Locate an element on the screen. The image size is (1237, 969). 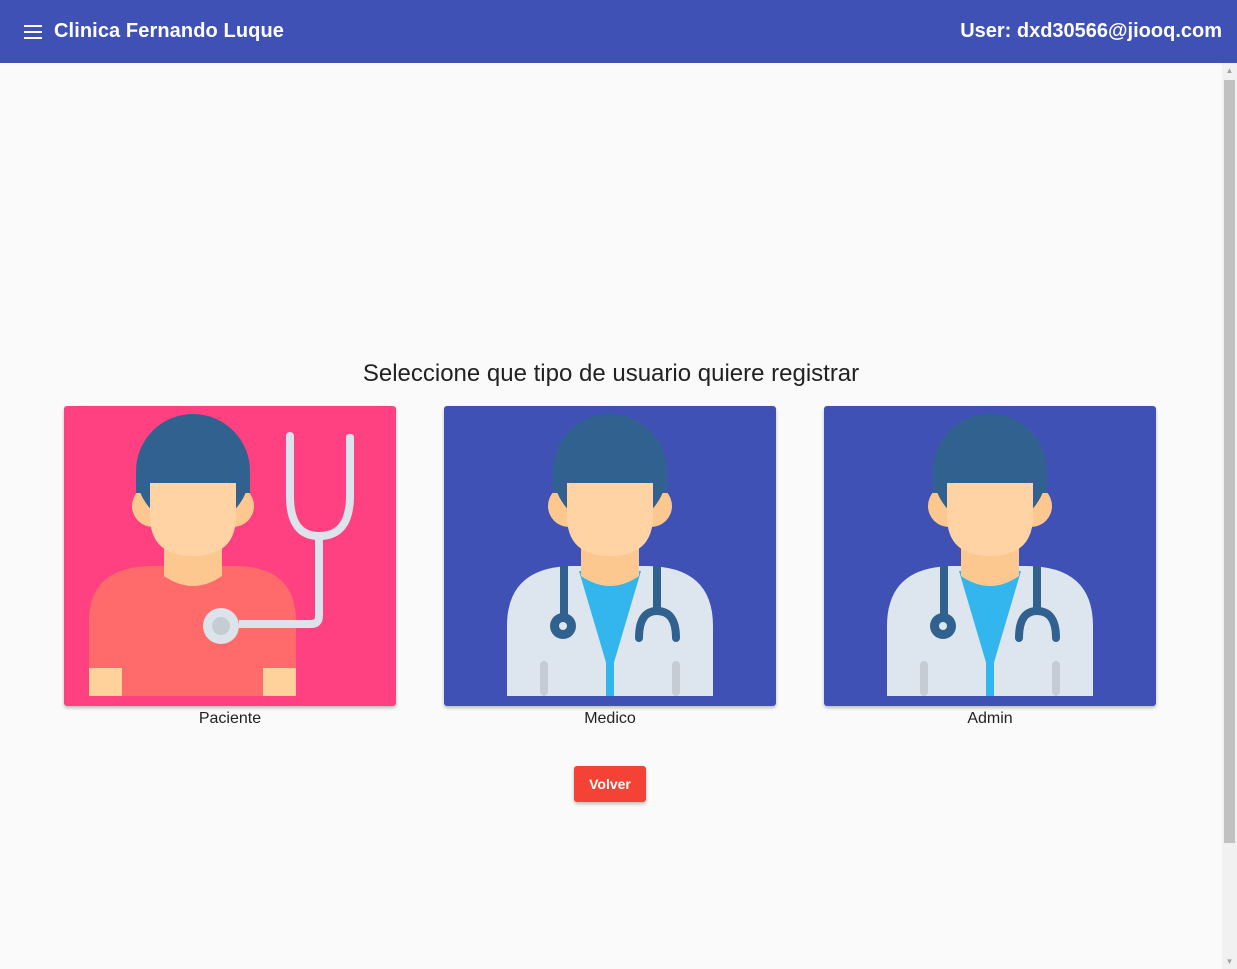
app-title: Clinica Fernando Luque is located at coordinates (169, 31).